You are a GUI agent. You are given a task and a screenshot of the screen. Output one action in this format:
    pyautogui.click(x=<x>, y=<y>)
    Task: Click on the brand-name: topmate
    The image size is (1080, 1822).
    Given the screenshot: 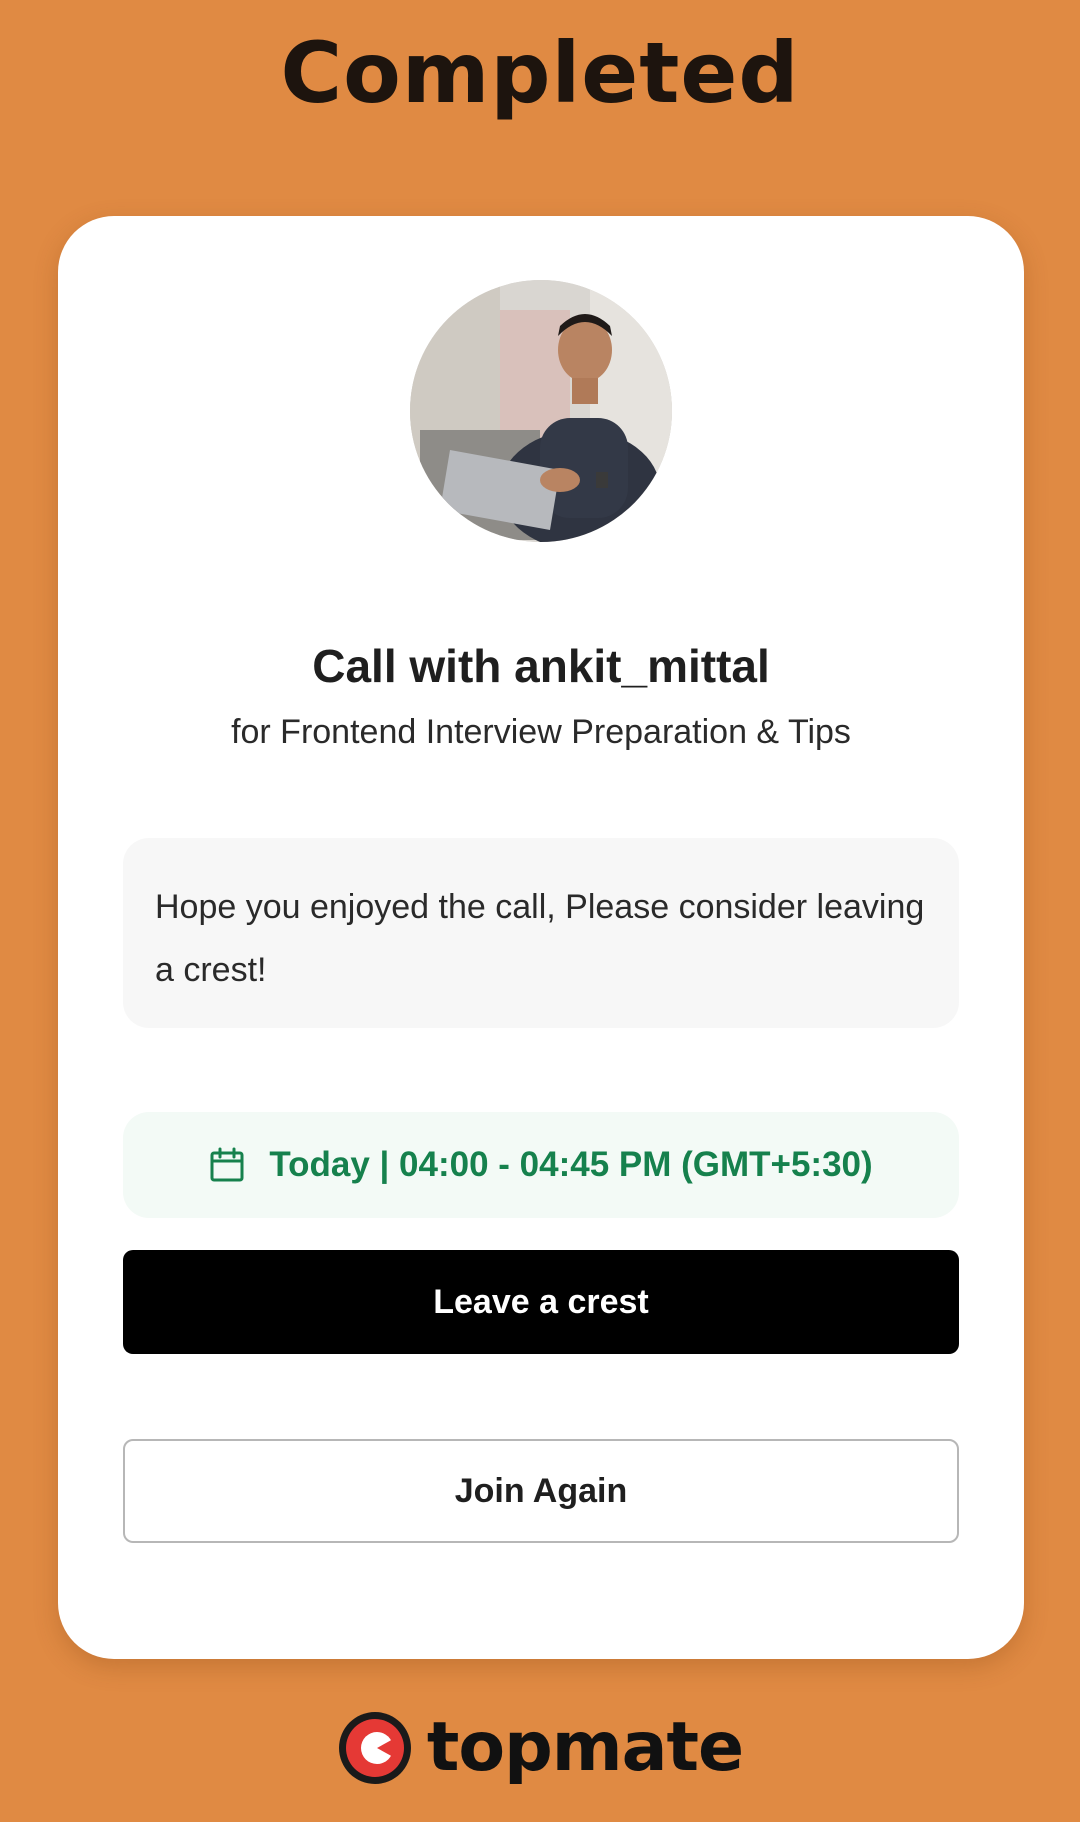 What is the action you would take?
    pyautogui.click(x=585, y=1747)
    